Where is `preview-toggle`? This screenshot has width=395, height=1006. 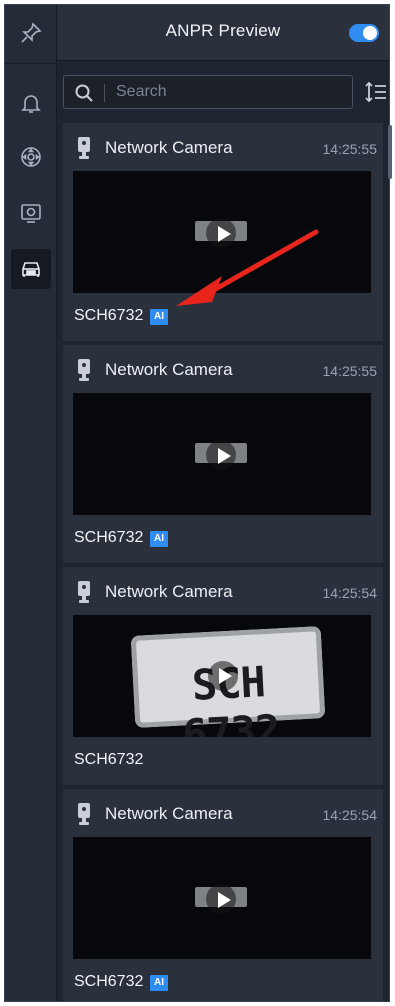 preview-toggle is located at coordinates (364, 33).